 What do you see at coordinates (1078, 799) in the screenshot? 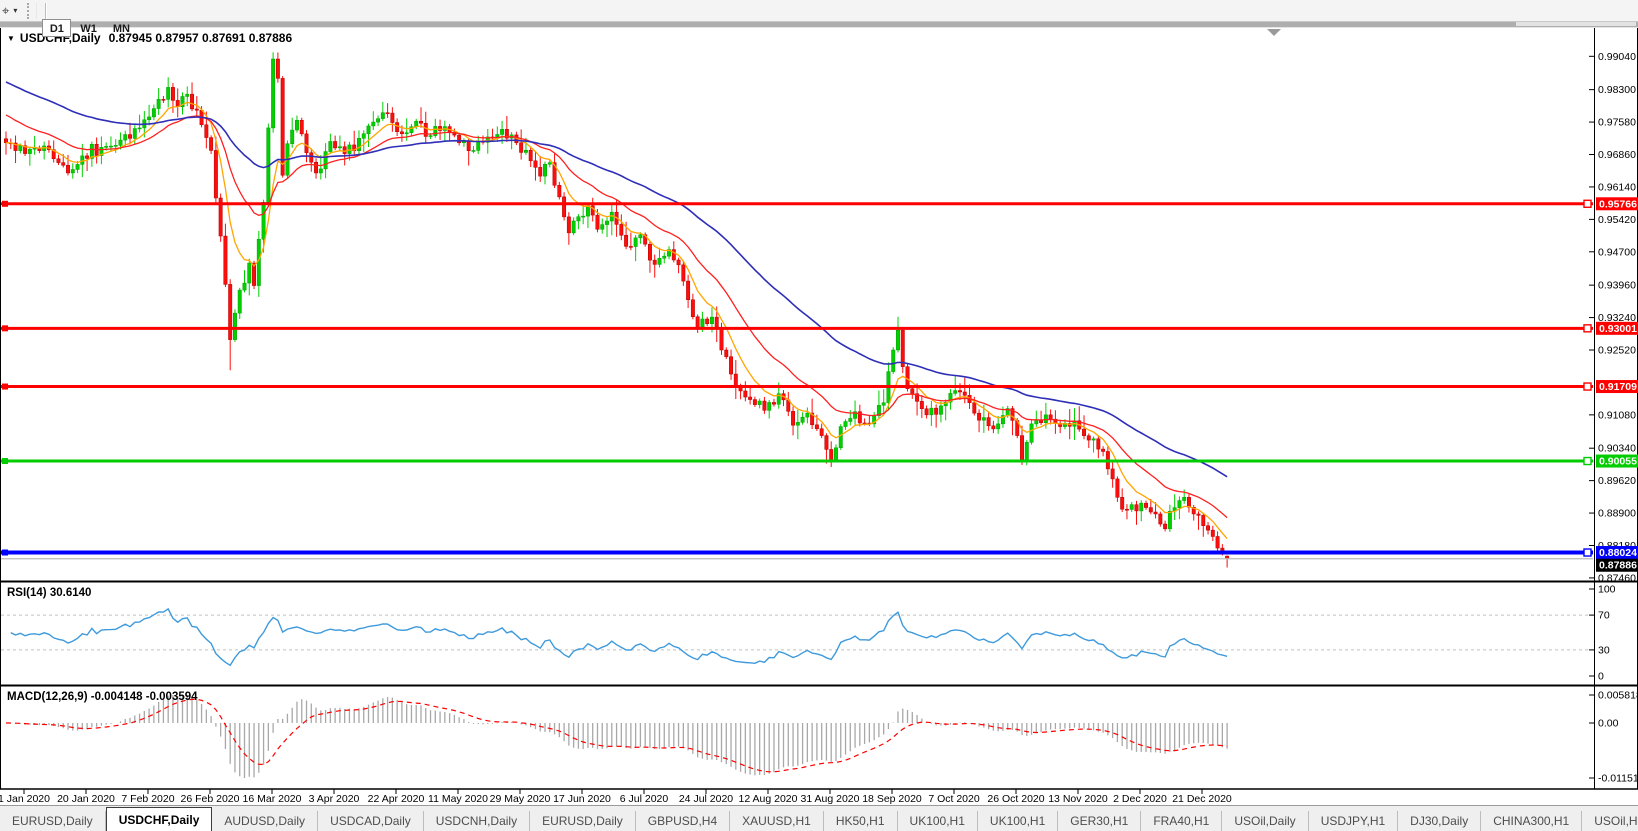
I see `svg-text: 13 Nov 2020` at bounding box center [1078, 799].